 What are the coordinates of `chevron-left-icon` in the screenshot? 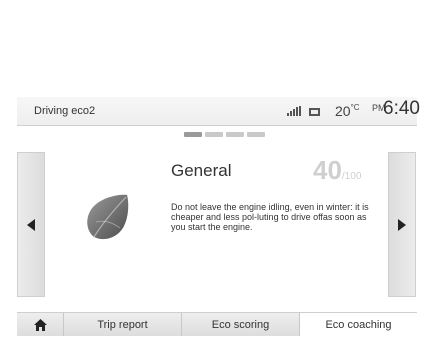 It's located at (31, 225).